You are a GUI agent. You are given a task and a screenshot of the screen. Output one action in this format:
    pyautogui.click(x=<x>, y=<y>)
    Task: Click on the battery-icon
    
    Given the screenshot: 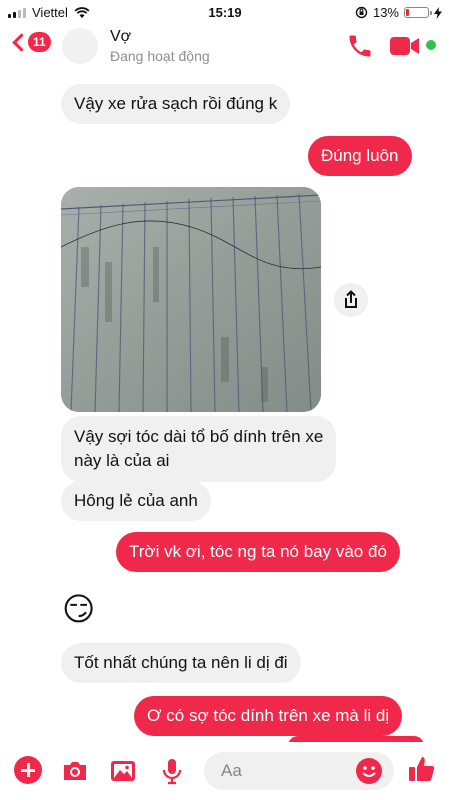 What is the action you would take?
    pyautogui.click(x=418, y=12)
    